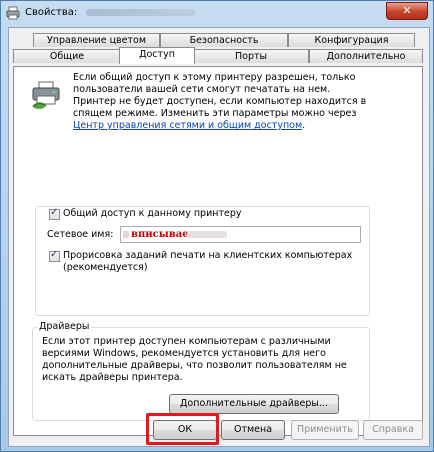 This screenshot has height=452, width=434. I want to click on tab-configuration: Конфигурация, so click(351, 40).